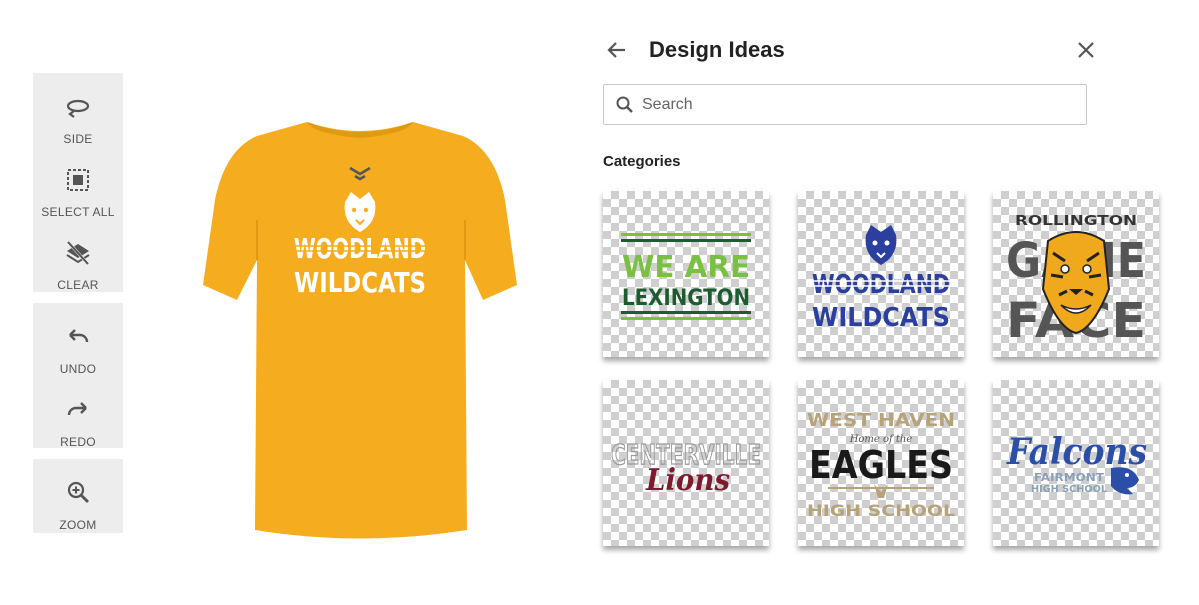  I want to click on centerville-design-image: CENTERVILLE Lions, so click(685, 467).